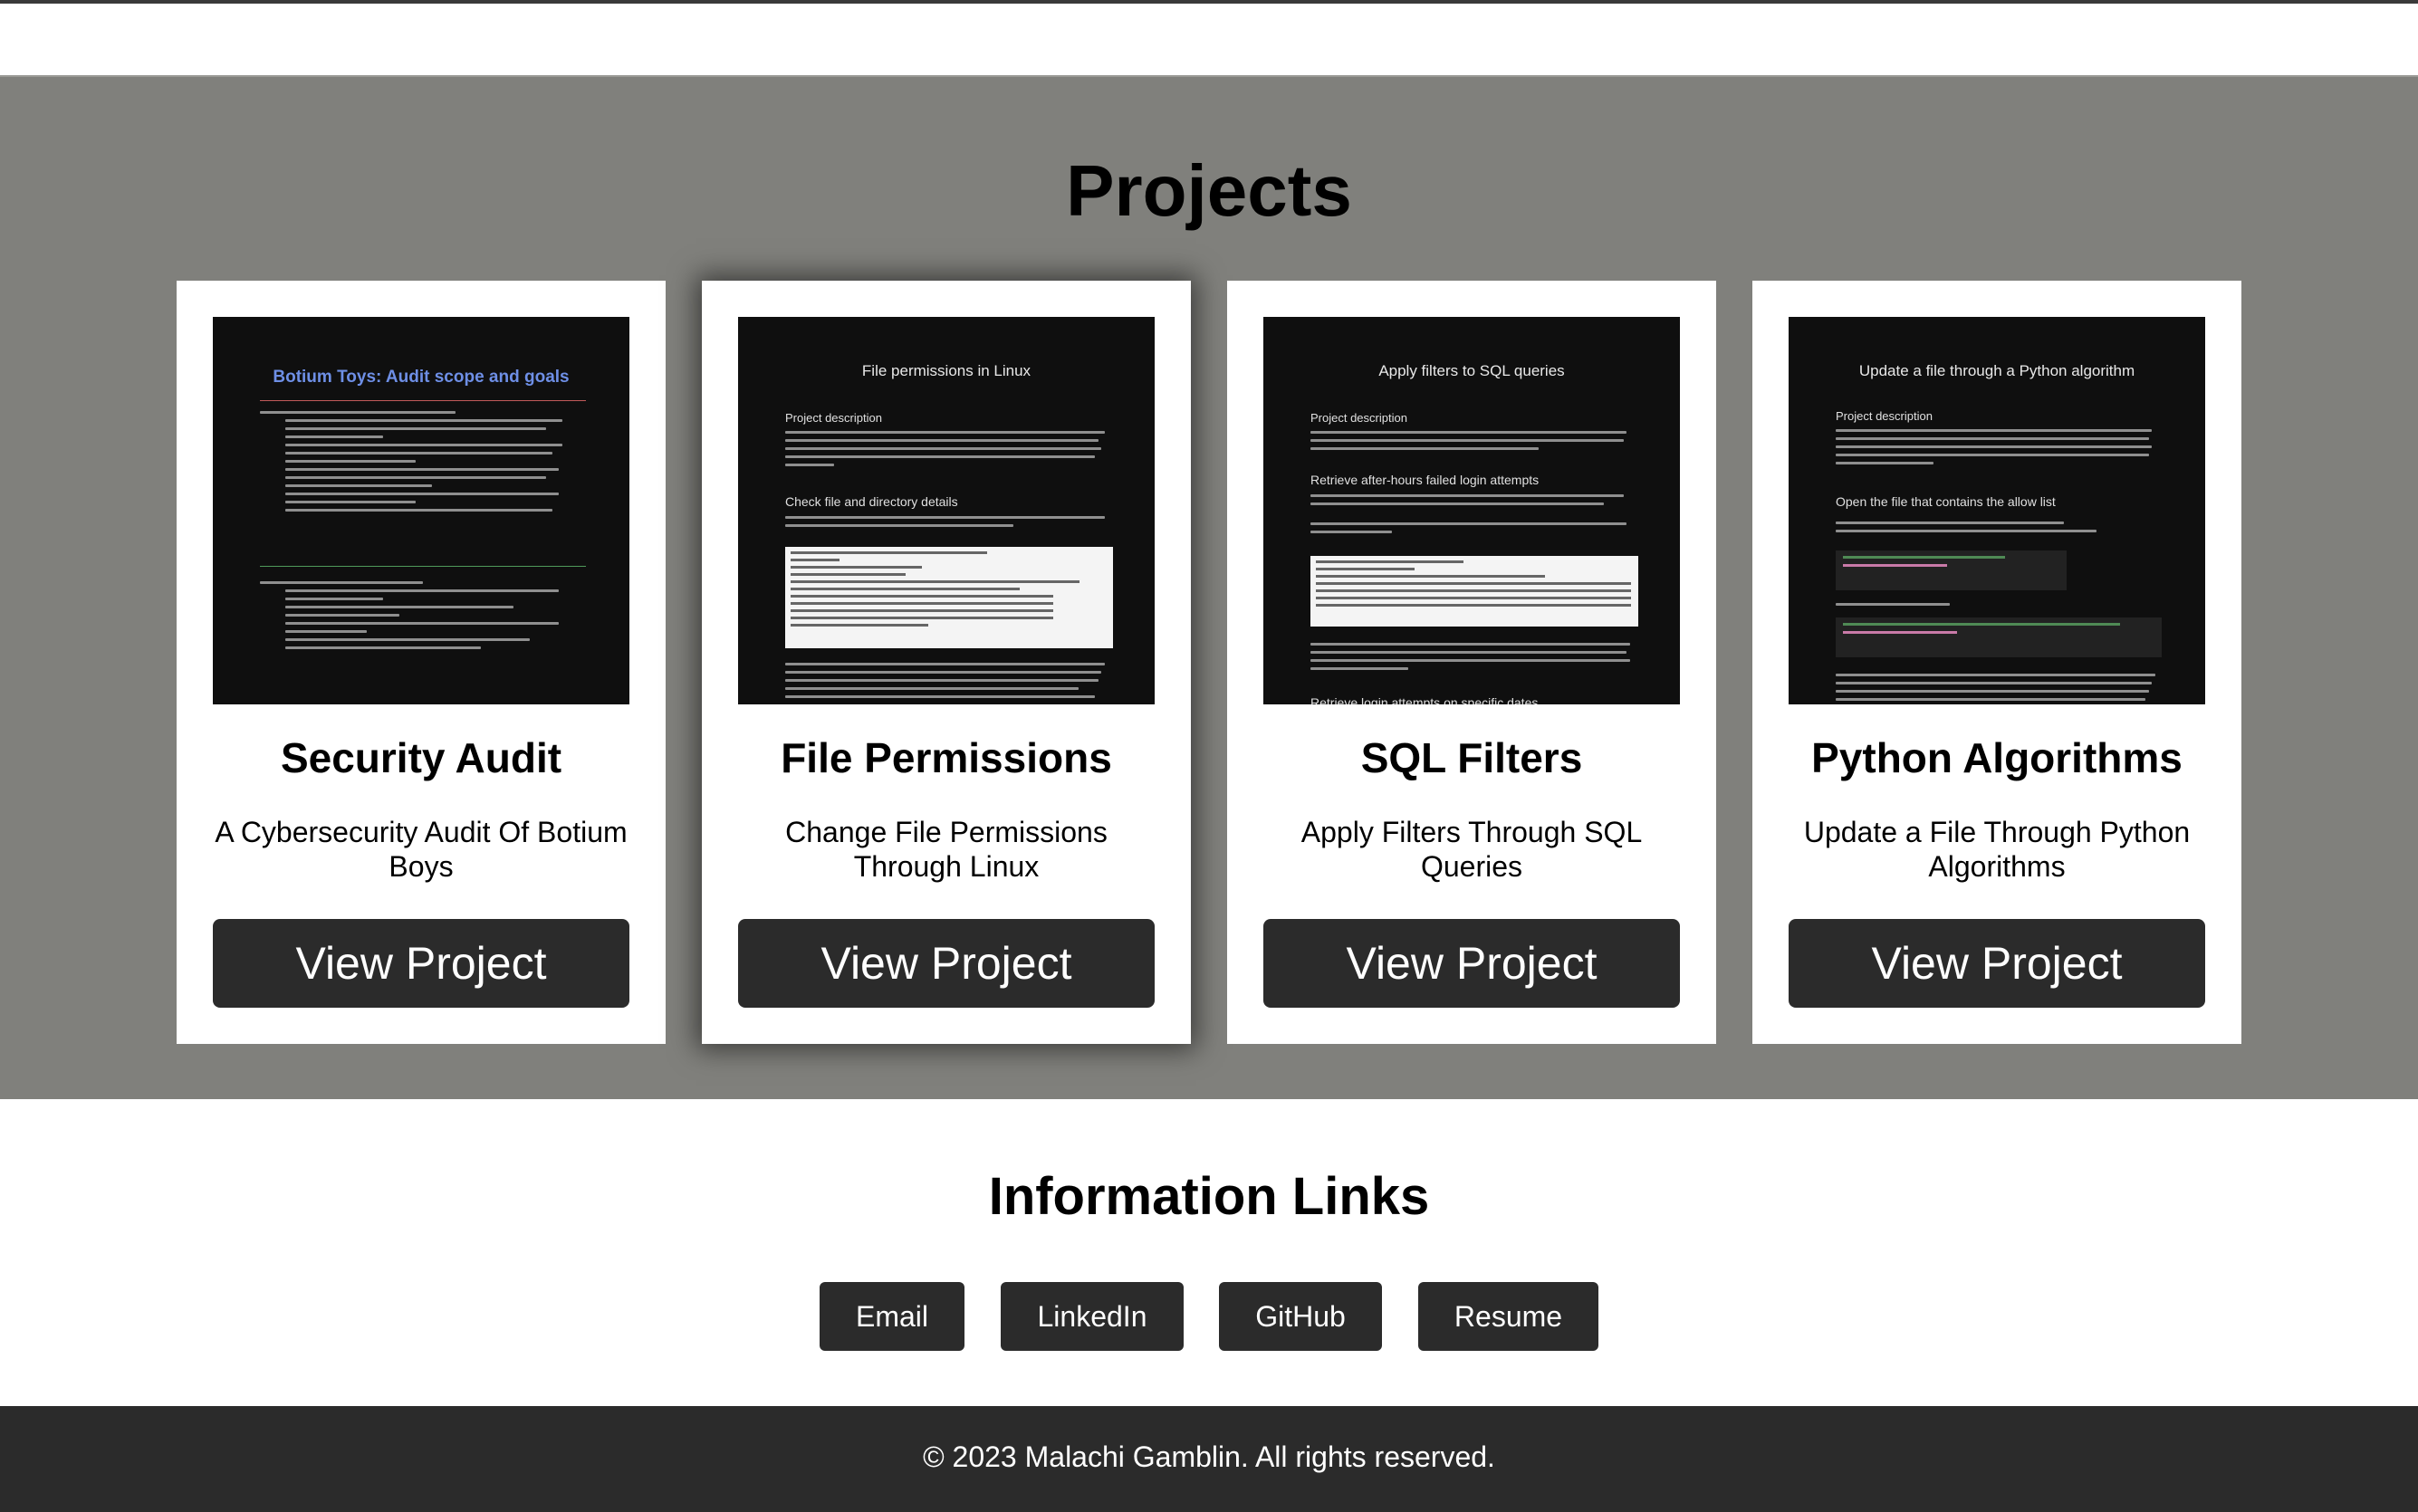 Image resolution: width=2418 pixels, height=1512 pixels. Describe the element at coordinates (1472, 757) in the screenshot. I see `project-title: SQL Filters` at that location.